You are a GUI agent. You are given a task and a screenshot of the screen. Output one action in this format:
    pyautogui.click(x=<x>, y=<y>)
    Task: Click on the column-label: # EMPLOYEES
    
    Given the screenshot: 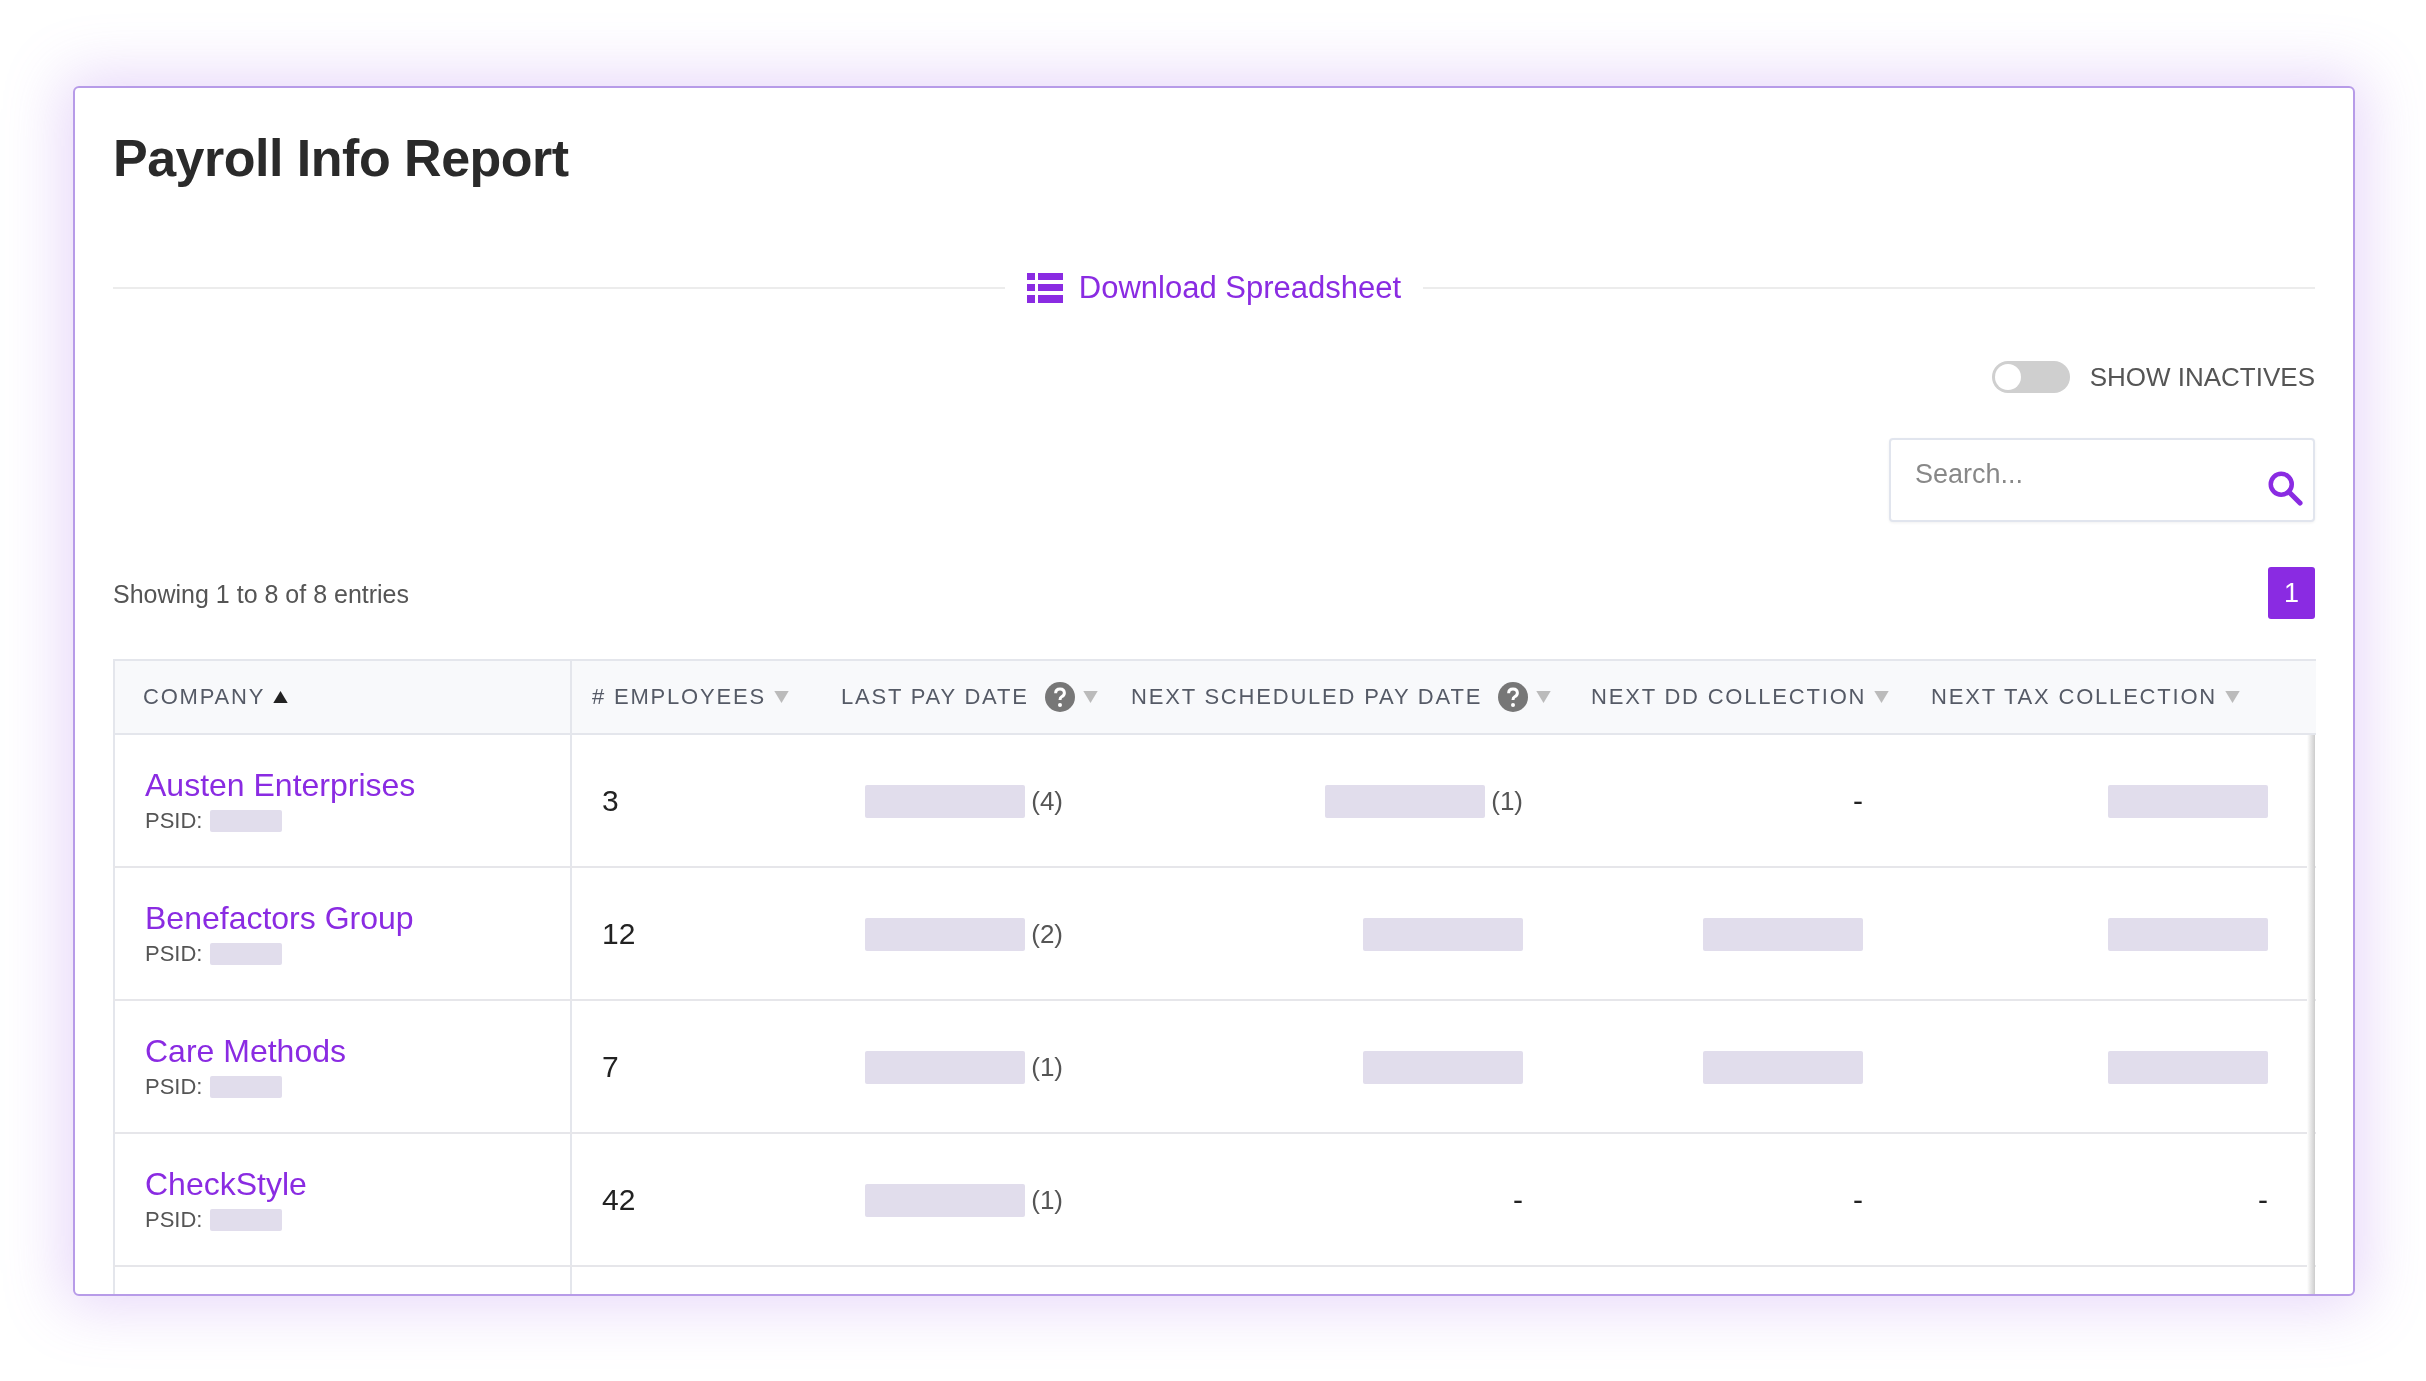 What is the action you would take?
    pyautogui.click(x=679, y=697)
    